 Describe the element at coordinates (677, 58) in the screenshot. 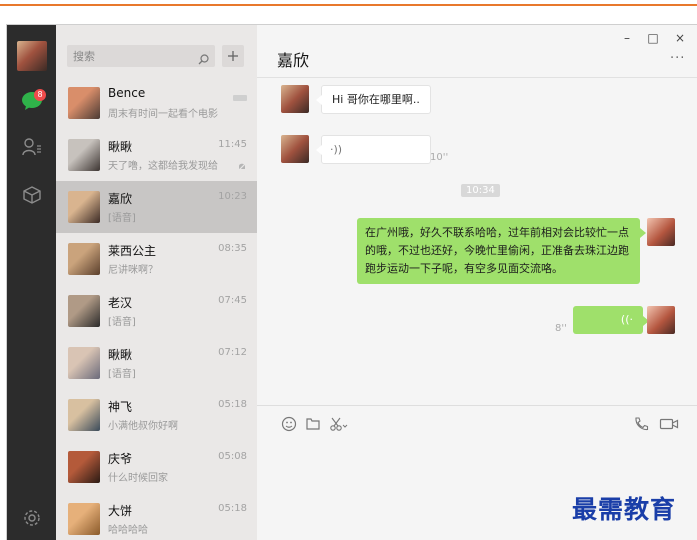

I see `more-options-button: ···` at that location.